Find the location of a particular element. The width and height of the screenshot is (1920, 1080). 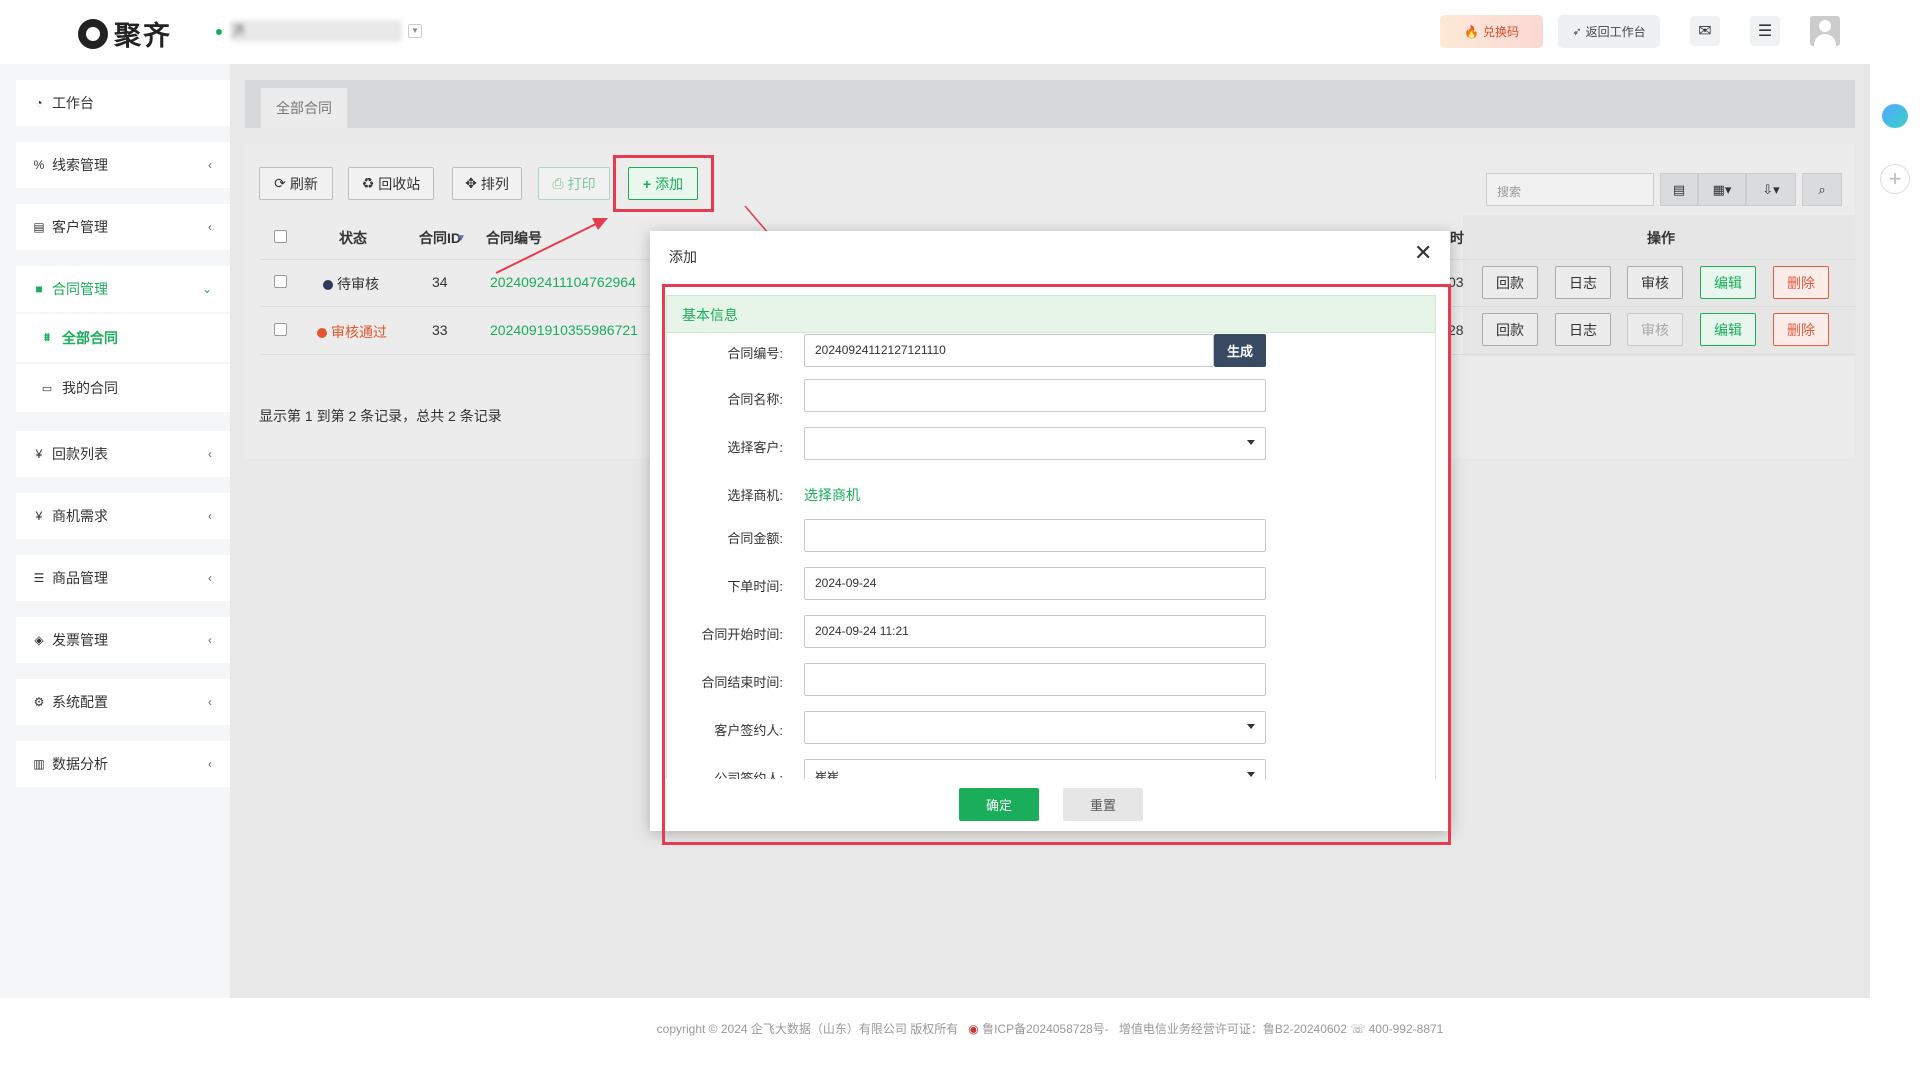

sidebar-subitem-my-contracts: ▭ 我的合同 is located at coordinates (123, 388).